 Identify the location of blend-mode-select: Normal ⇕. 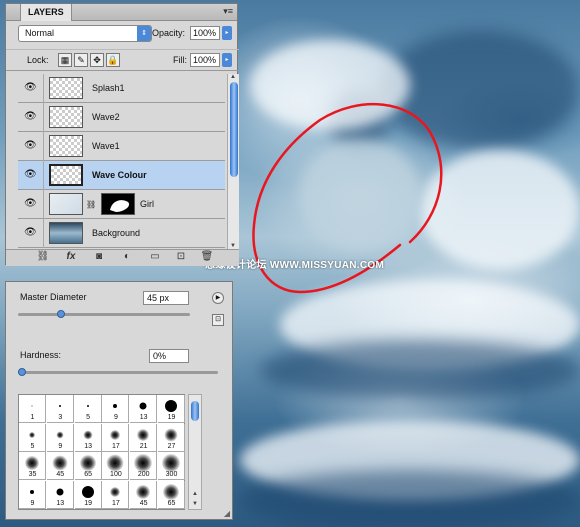
(85, 33).